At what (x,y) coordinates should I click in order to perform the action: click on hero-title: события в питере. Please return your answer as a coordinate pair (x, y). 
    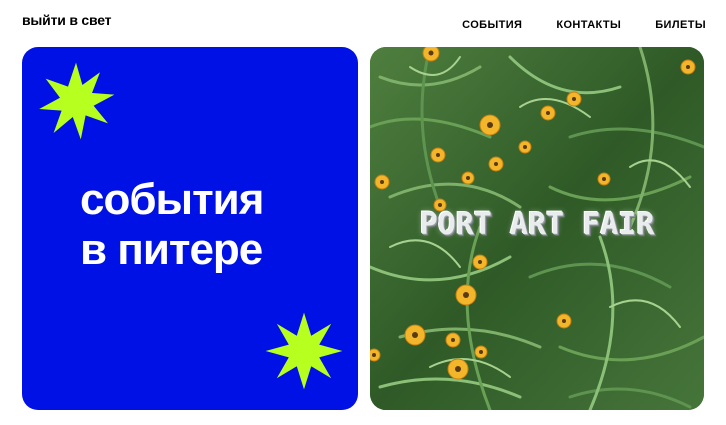
    Looking at the image, I should click on (172, 225).